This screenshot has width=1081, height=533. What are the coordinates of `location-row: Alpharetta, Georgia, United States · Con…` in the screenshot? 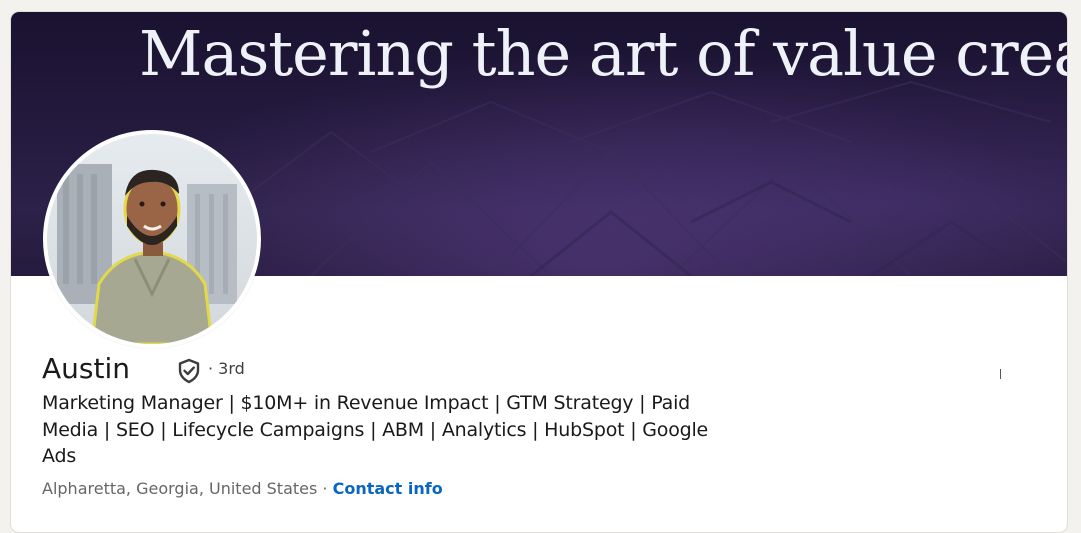 It's located at (242, 488).